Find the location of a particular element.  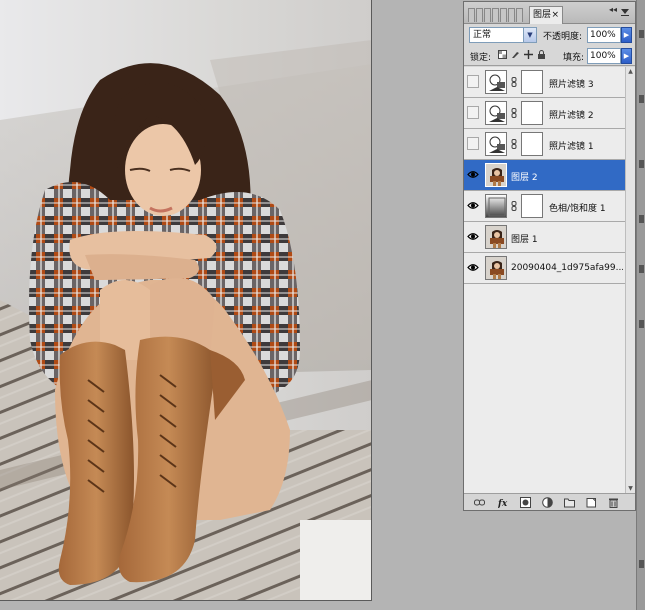

fill-value: 100% is located at coordinates (603, 56).